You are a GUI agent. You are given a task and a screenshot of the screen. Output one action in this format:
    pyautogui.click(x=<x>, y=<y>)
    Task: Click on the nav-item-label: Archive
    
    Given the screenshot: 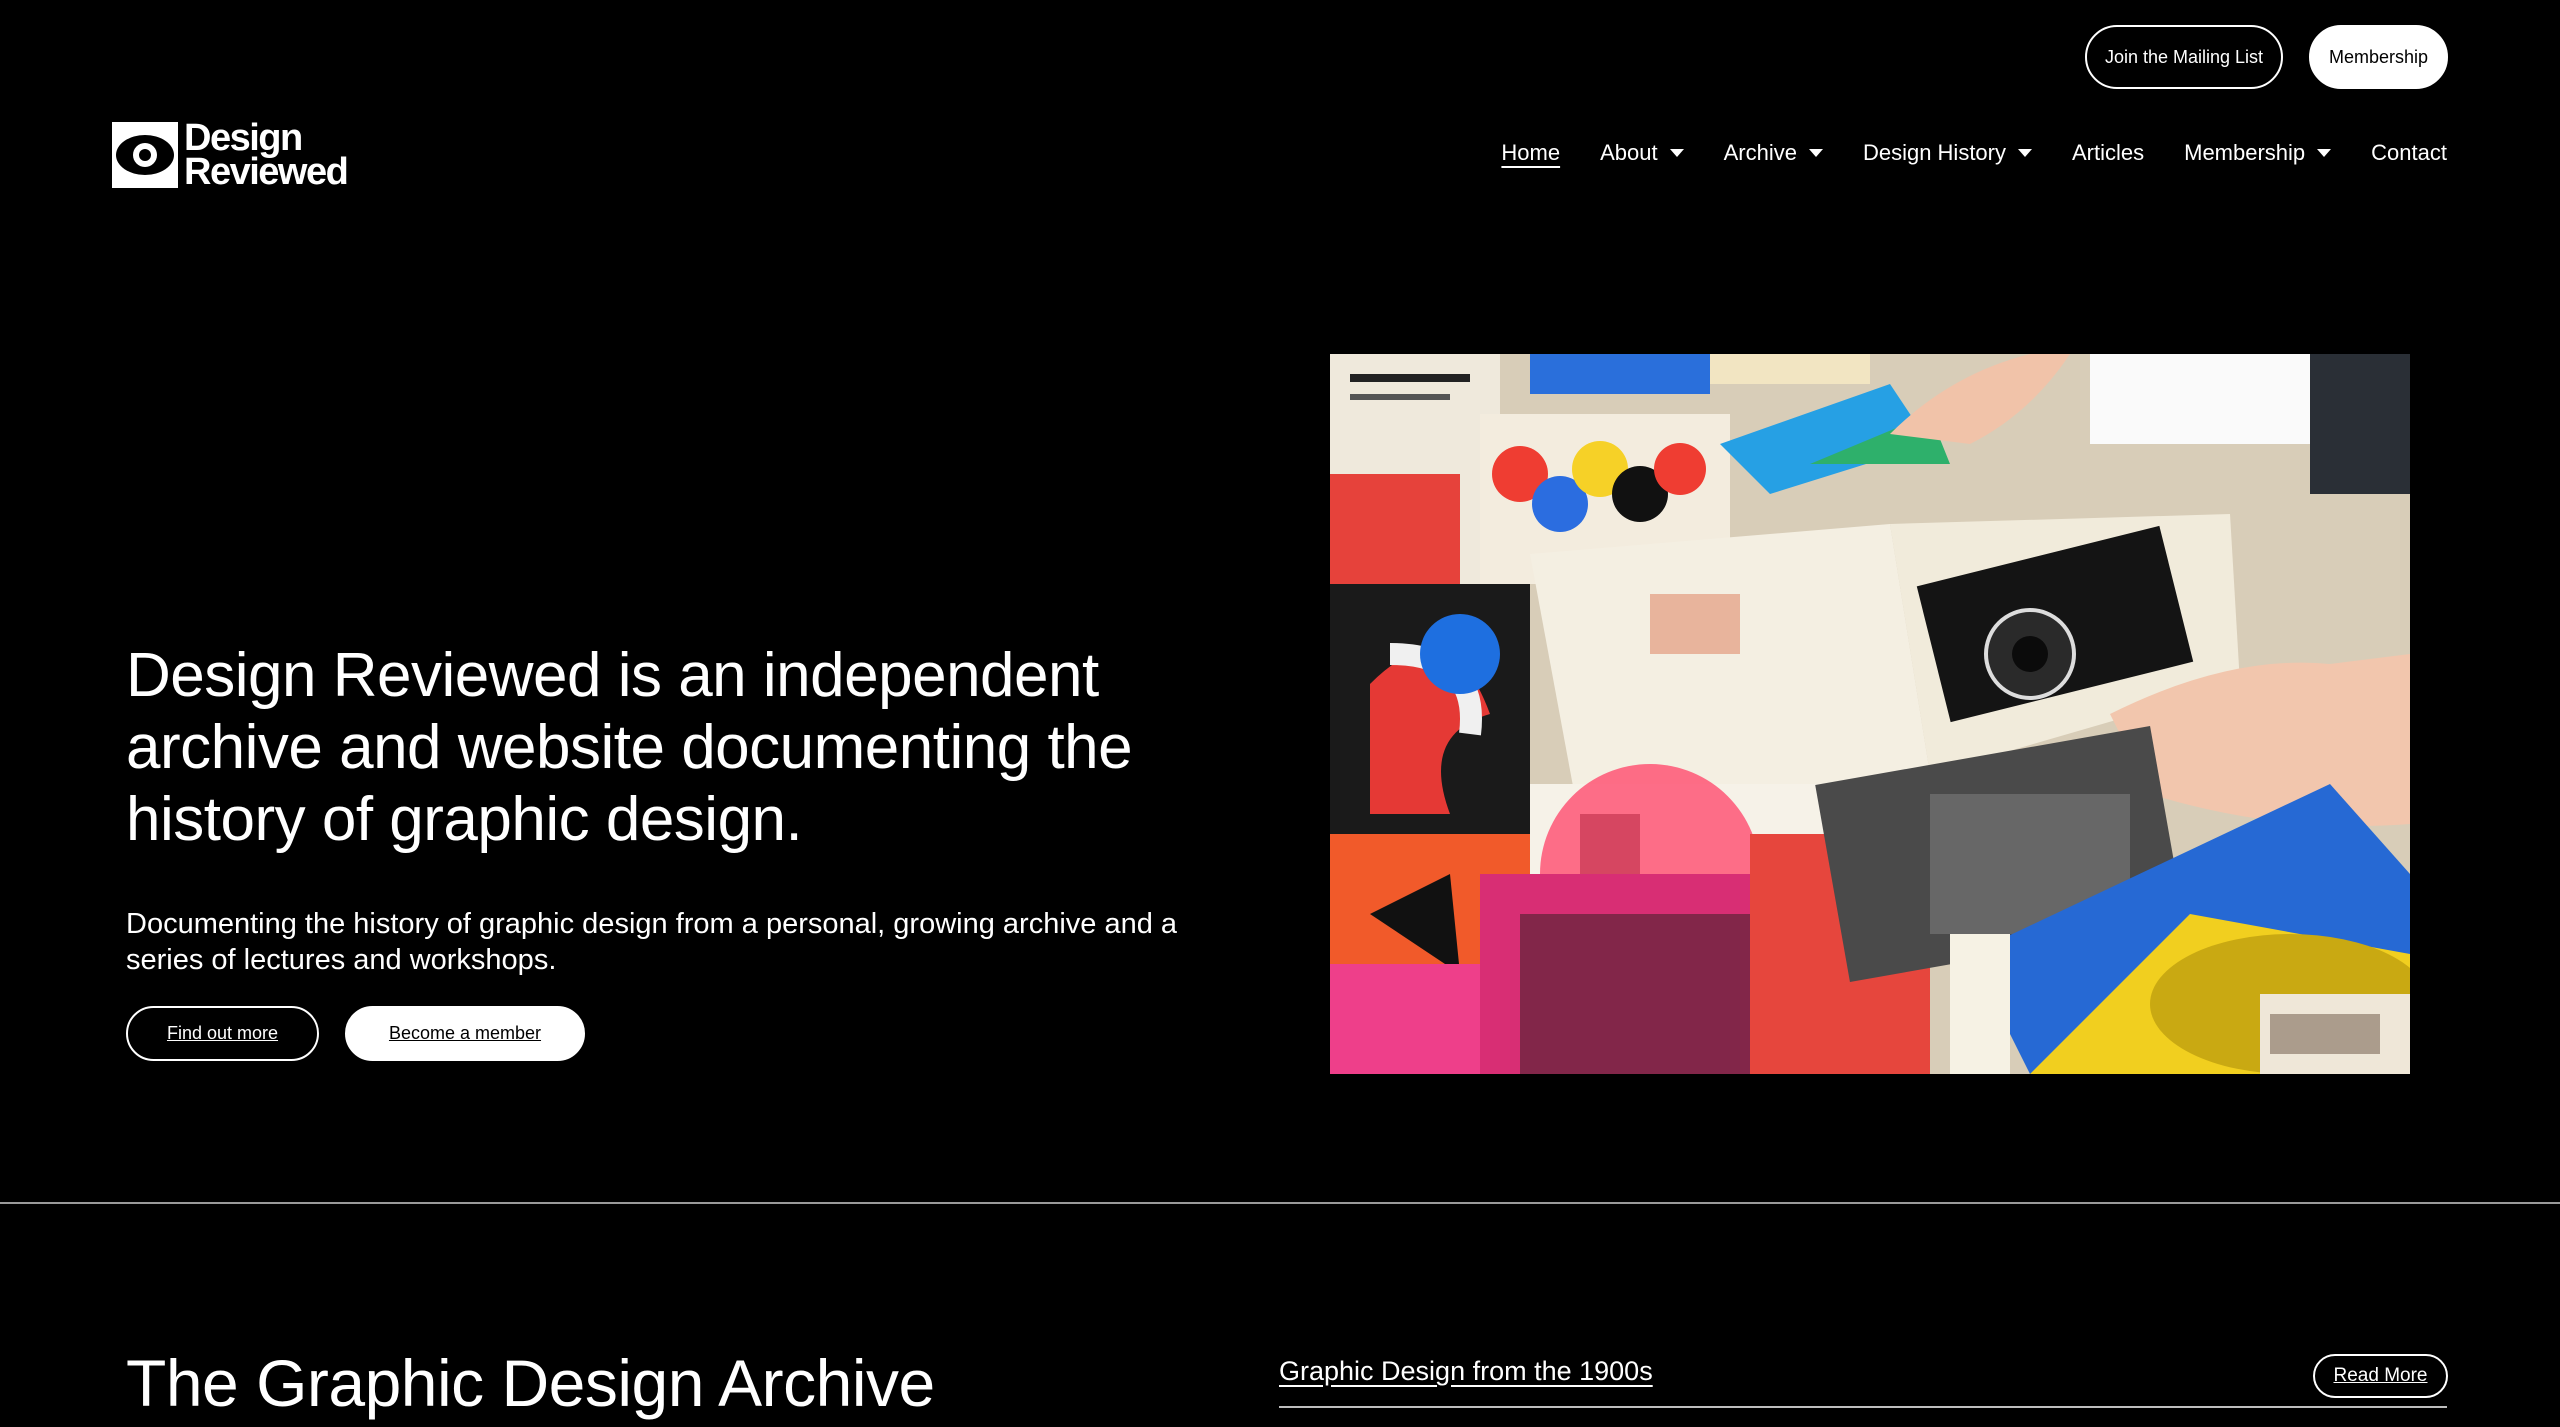 What is the action you would take?
    pyautogui.click(x=1760, y=152)
    